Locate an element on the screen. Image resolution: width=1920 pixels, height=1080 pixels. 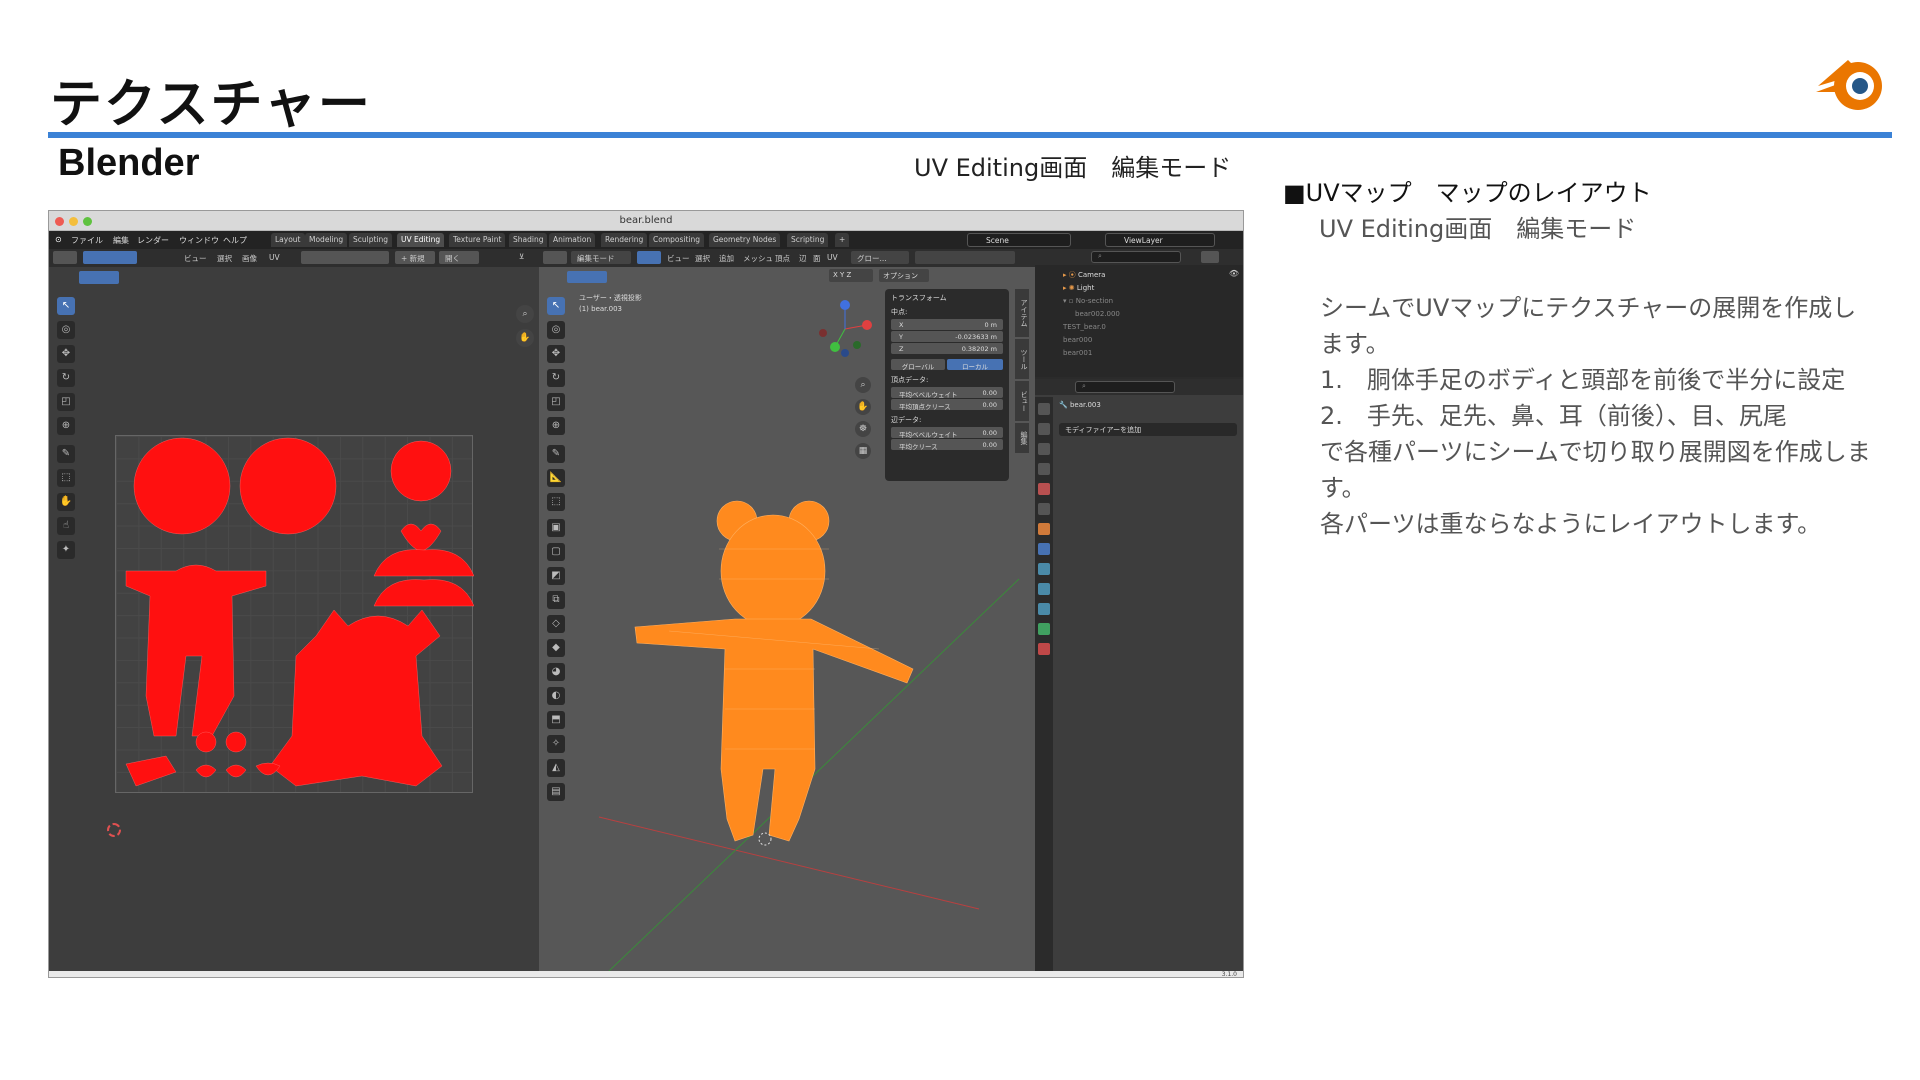
outliner-item-collection: ▾ ▫ No-section is located at coordinates (1139, 301).